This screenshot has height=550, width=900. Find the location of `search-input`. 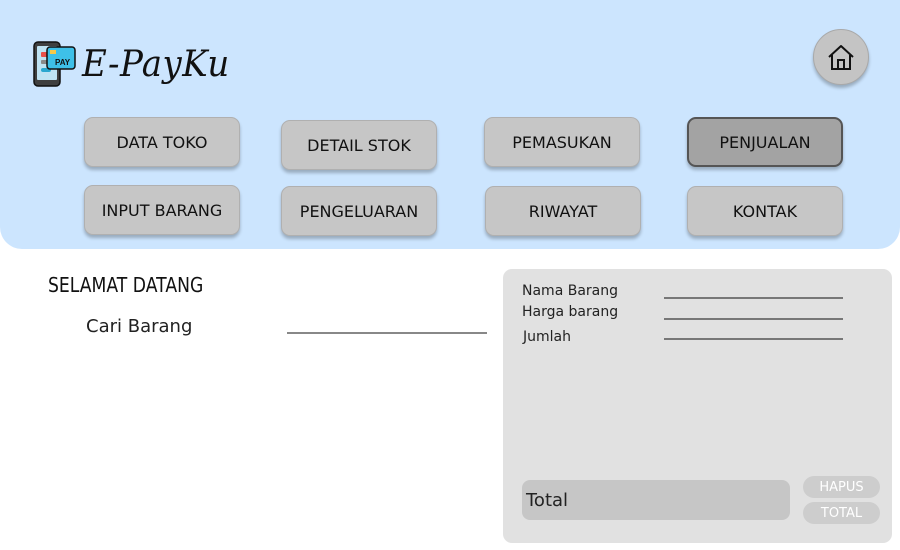

search-input is located at coordinates (387, 323).